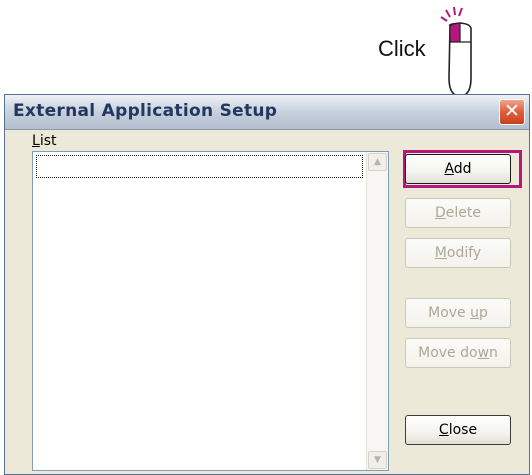 The width and height of the screenshot is (532, 475). Describe the element at coordinates (512, 112) in the screenshot. I see `close-icon: ✕` at that location.